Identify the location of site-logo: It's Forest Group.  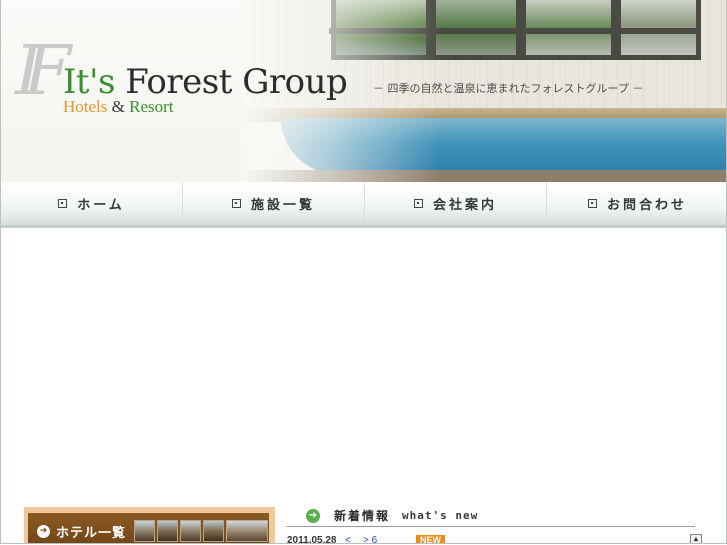
(205, 82).